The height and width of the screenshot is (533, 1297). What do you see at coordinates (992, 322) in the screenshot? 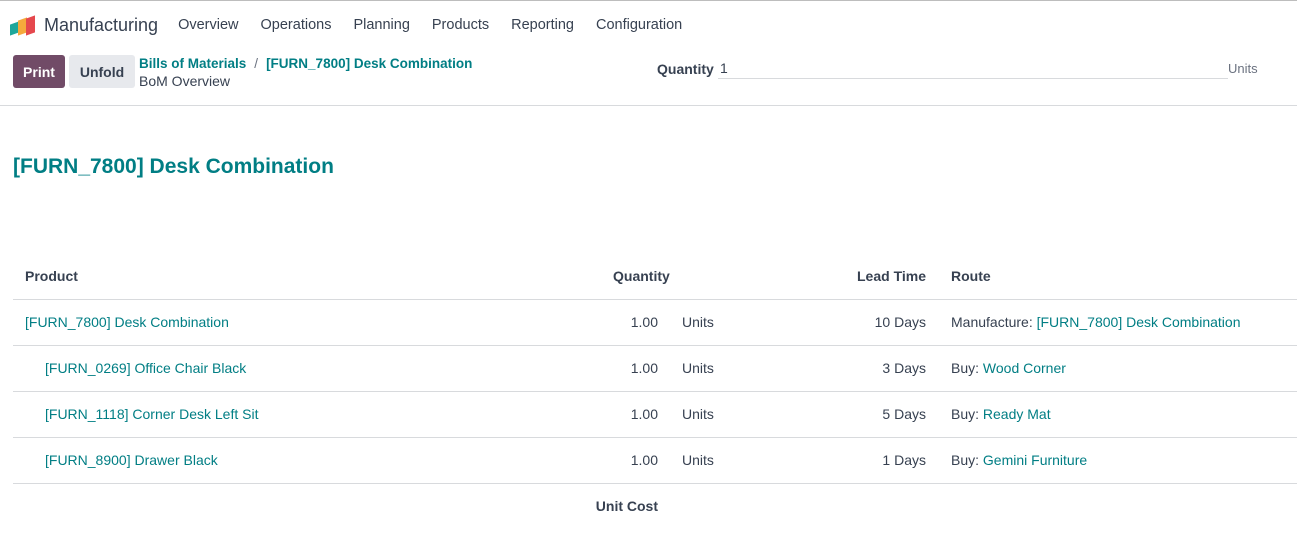
I see `row-route-type: Manufacture:` at bounding box center [992, 322].